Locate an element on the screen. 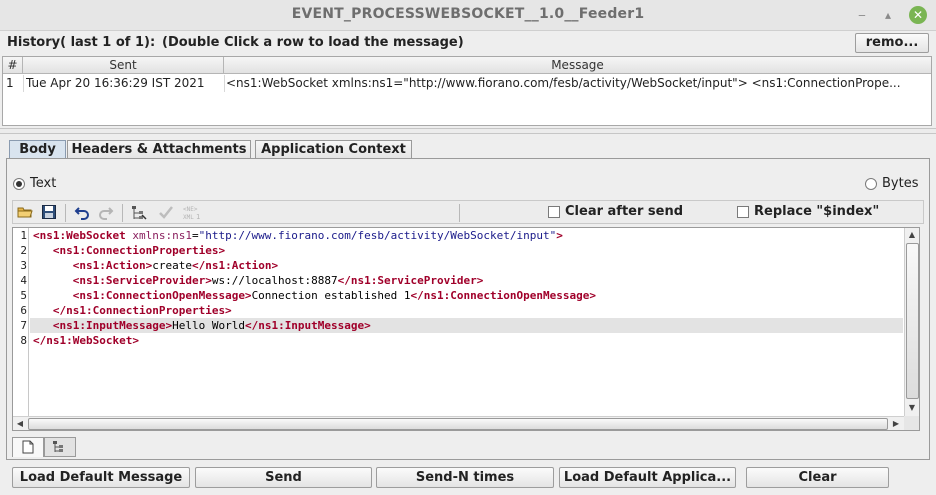 The height and width of the screenshot is (495, 936). clear-after-send-label: Clear after send is located at coordinates (624, 211).